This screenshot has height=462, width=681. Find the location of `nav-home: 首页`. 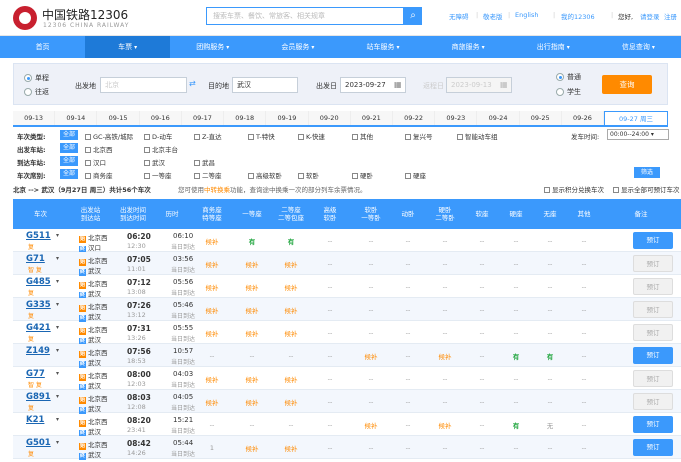

nav-home: 首页 is located at coordinates (42, 47).